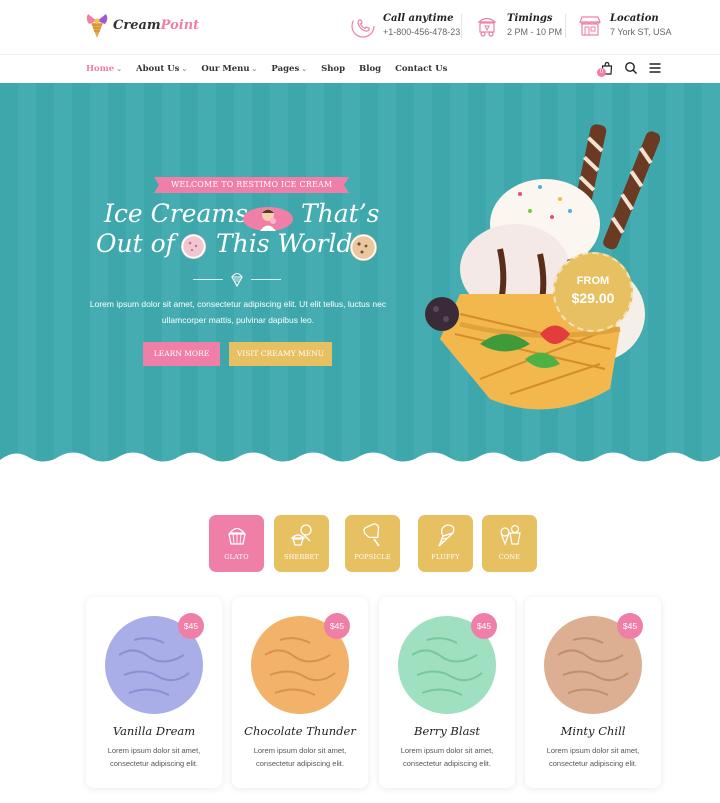  Describe the element at coordinates (593, 731) in the screenshot. I see `product-title: Minty Chill` at that location.